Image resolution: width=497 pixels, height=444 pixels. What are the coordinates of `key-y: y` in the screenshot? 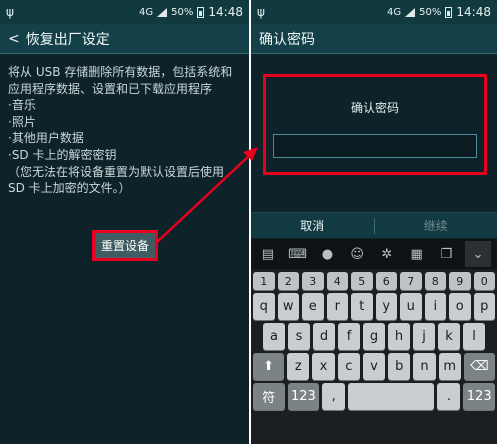 It's located at (386, 306).